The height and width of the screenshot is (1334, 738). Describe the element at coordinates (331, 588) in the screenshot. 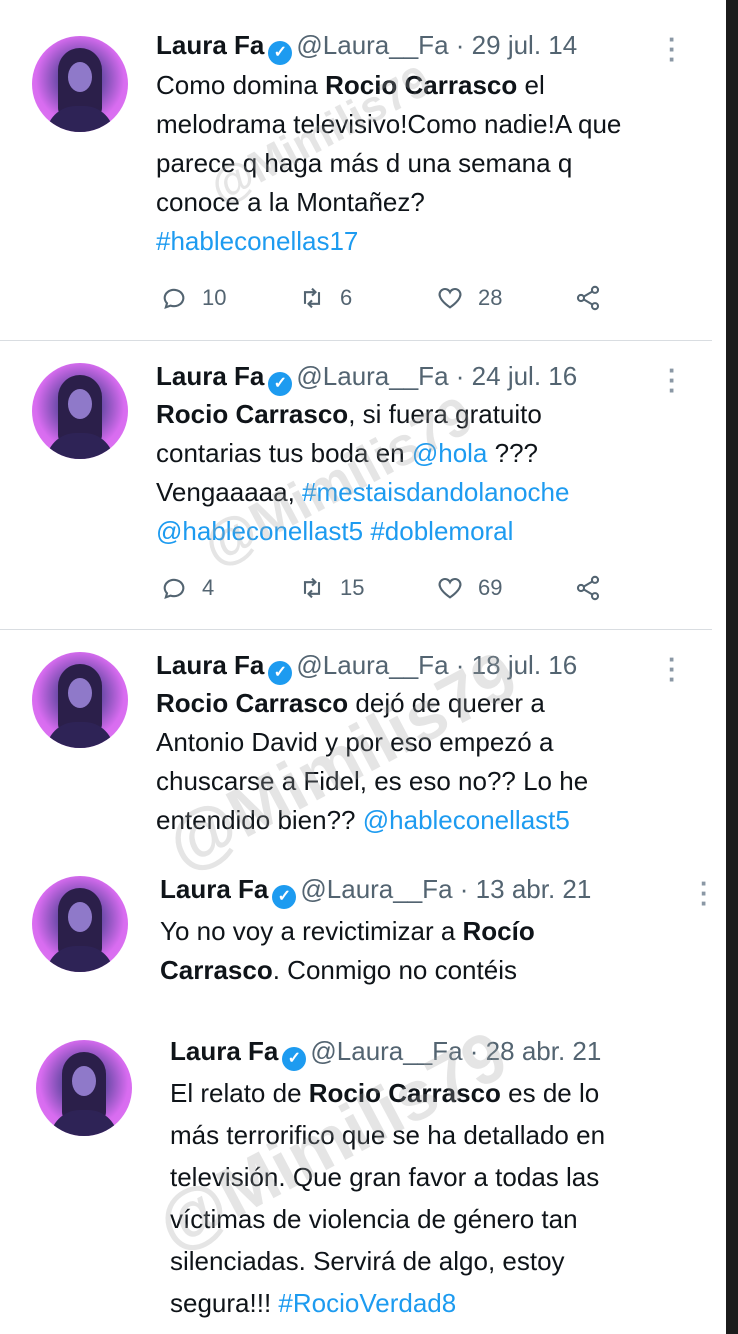

I see `retweet-button: 15` at that location.